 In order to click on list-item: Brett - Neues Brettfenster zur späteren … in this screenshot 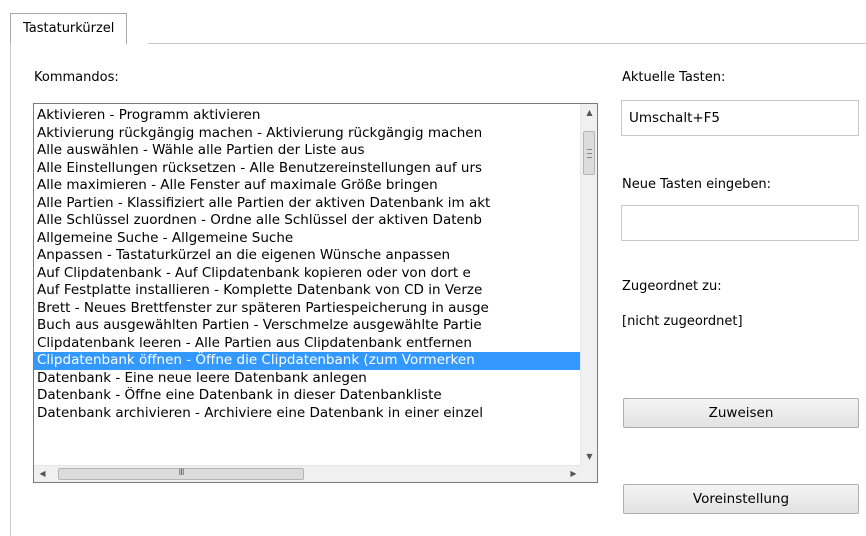, I will do `click(308, 309)`.